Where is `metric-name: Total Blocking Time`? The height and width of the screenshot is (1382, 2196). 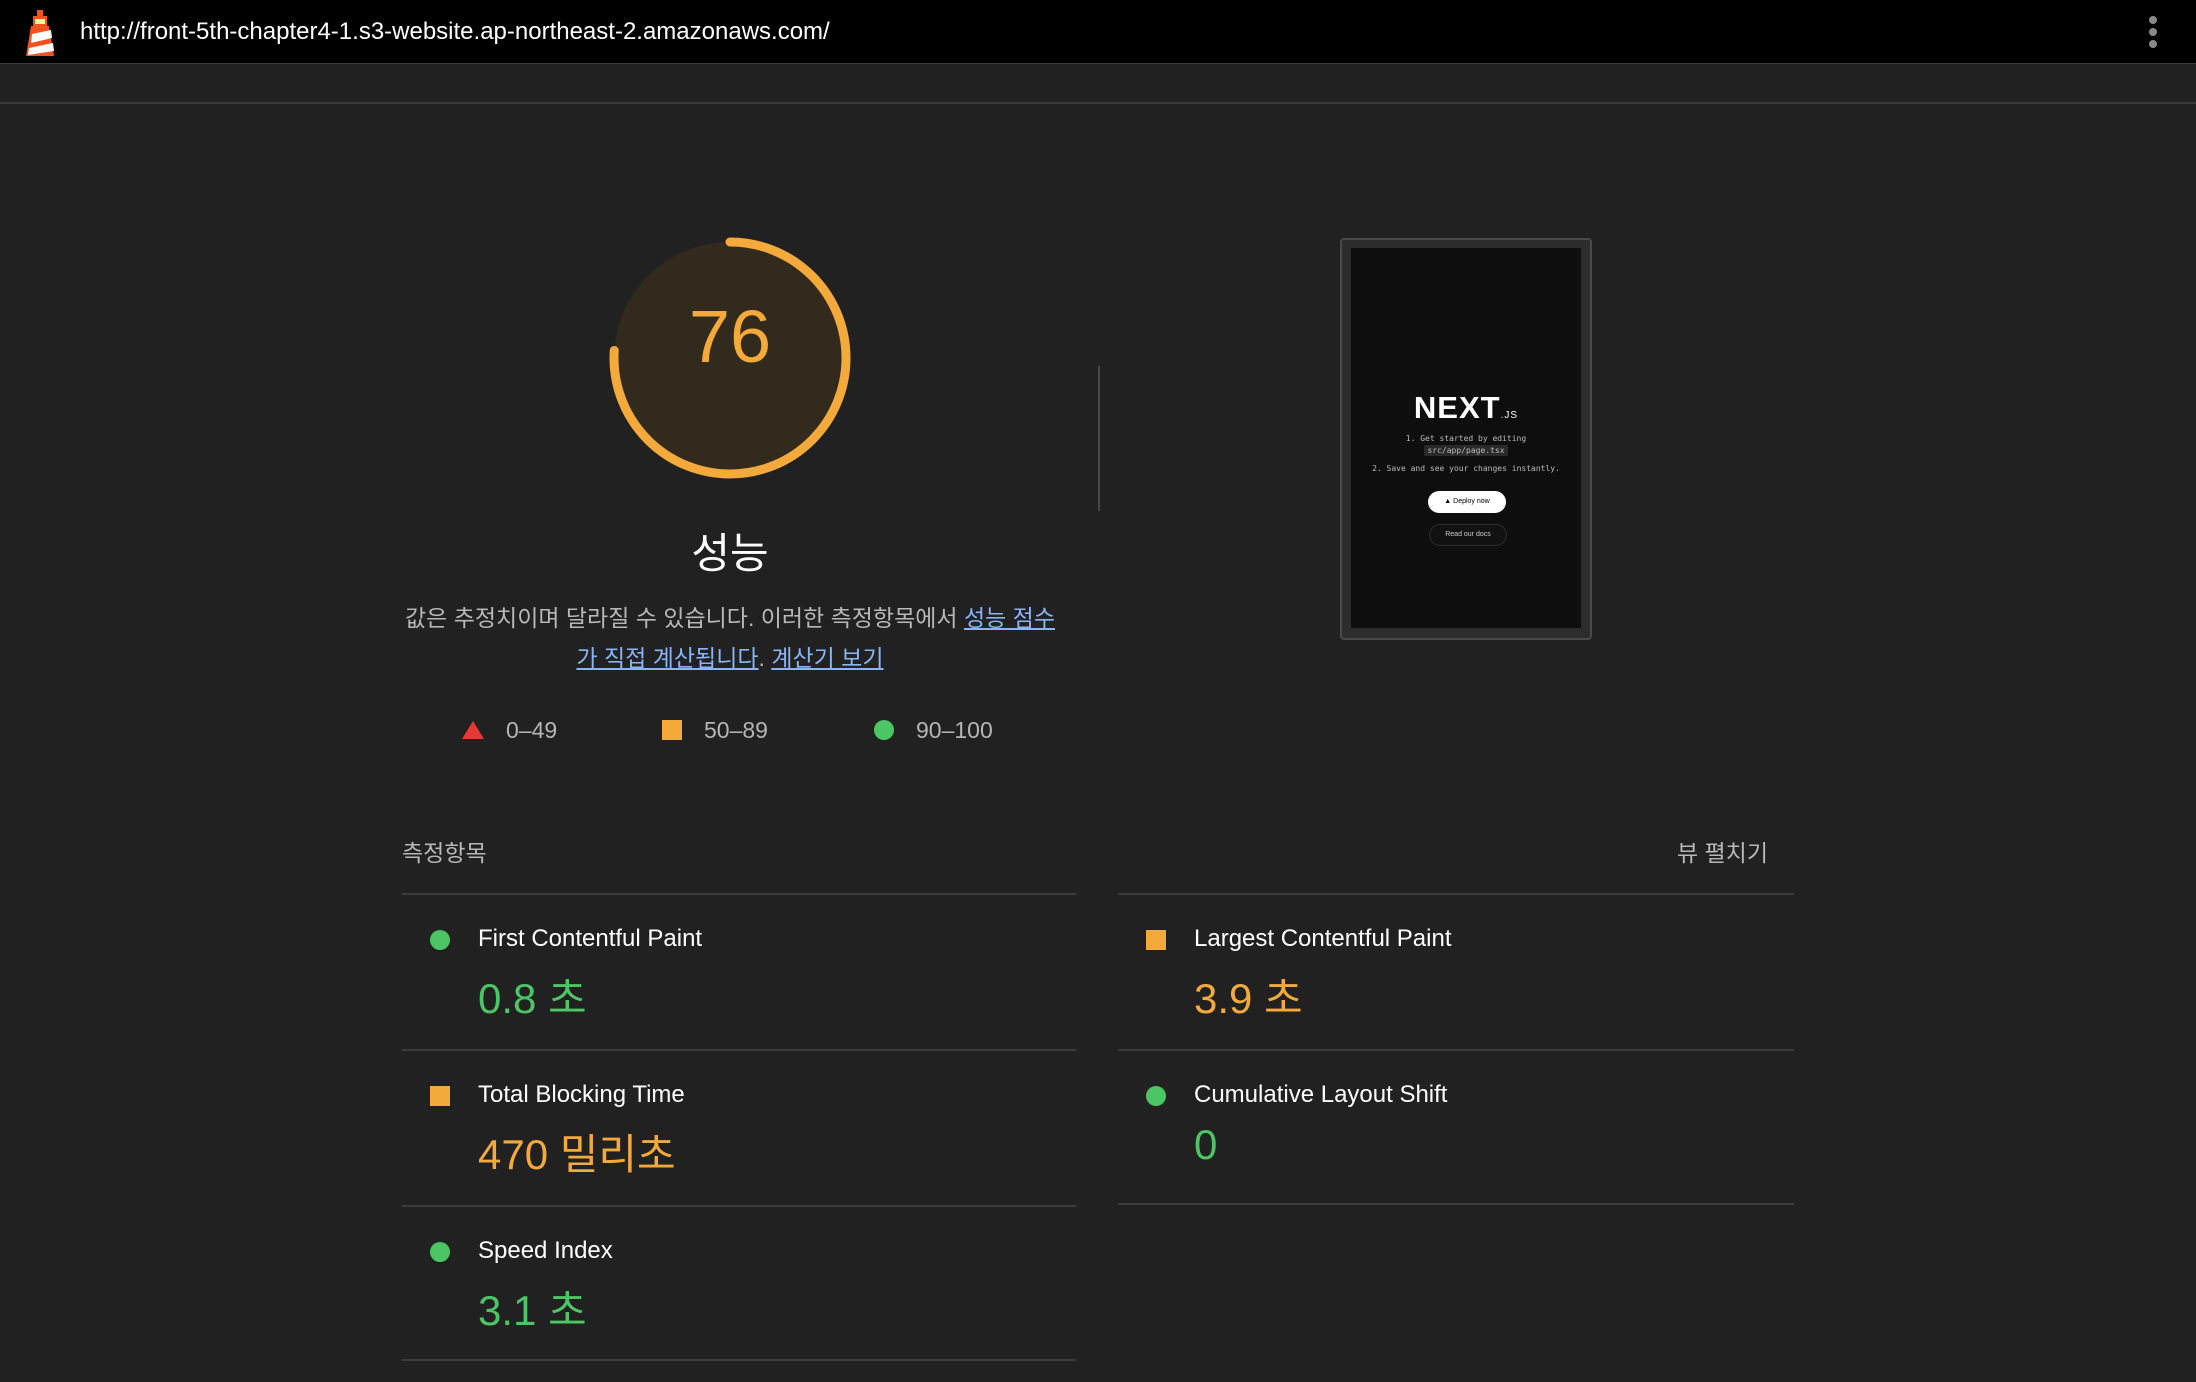 metric-name: Total Blocking Time is located at coordinates (581, 1094).